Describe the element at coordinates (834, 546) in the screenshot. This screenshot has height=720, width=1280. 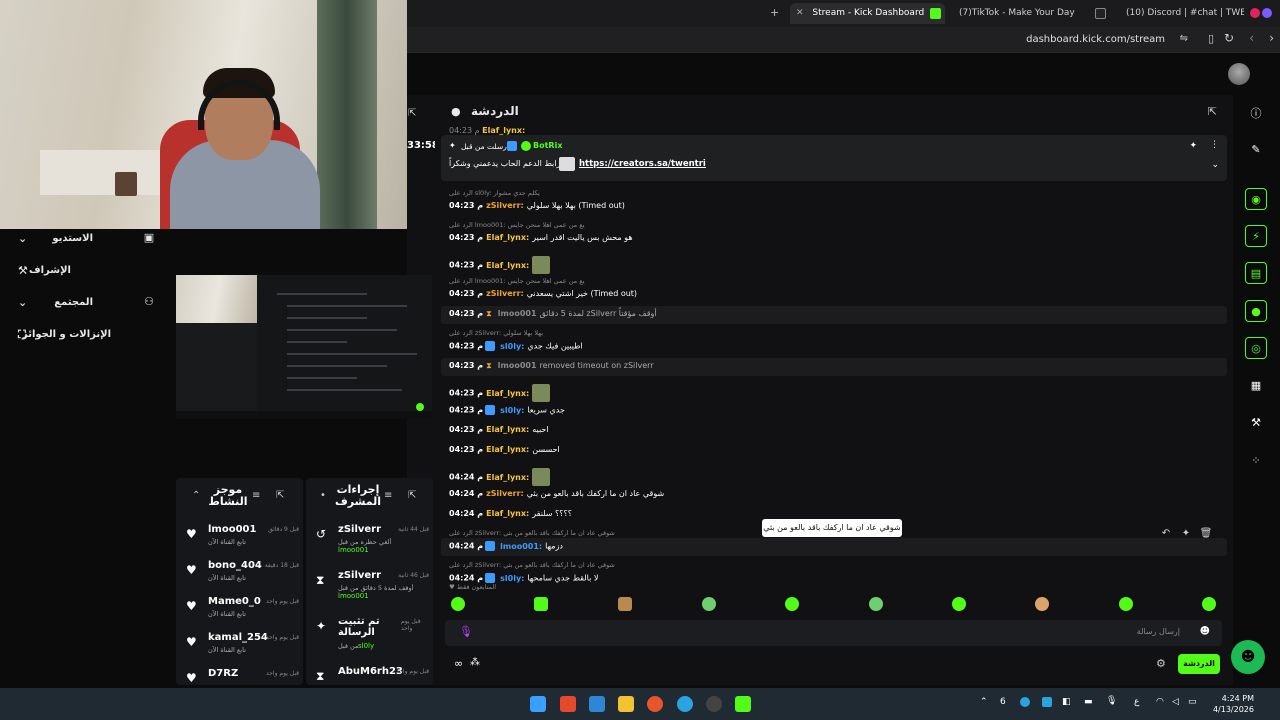
I see `chat-message: 04:24 م lmoo001: دزمها` at that location.